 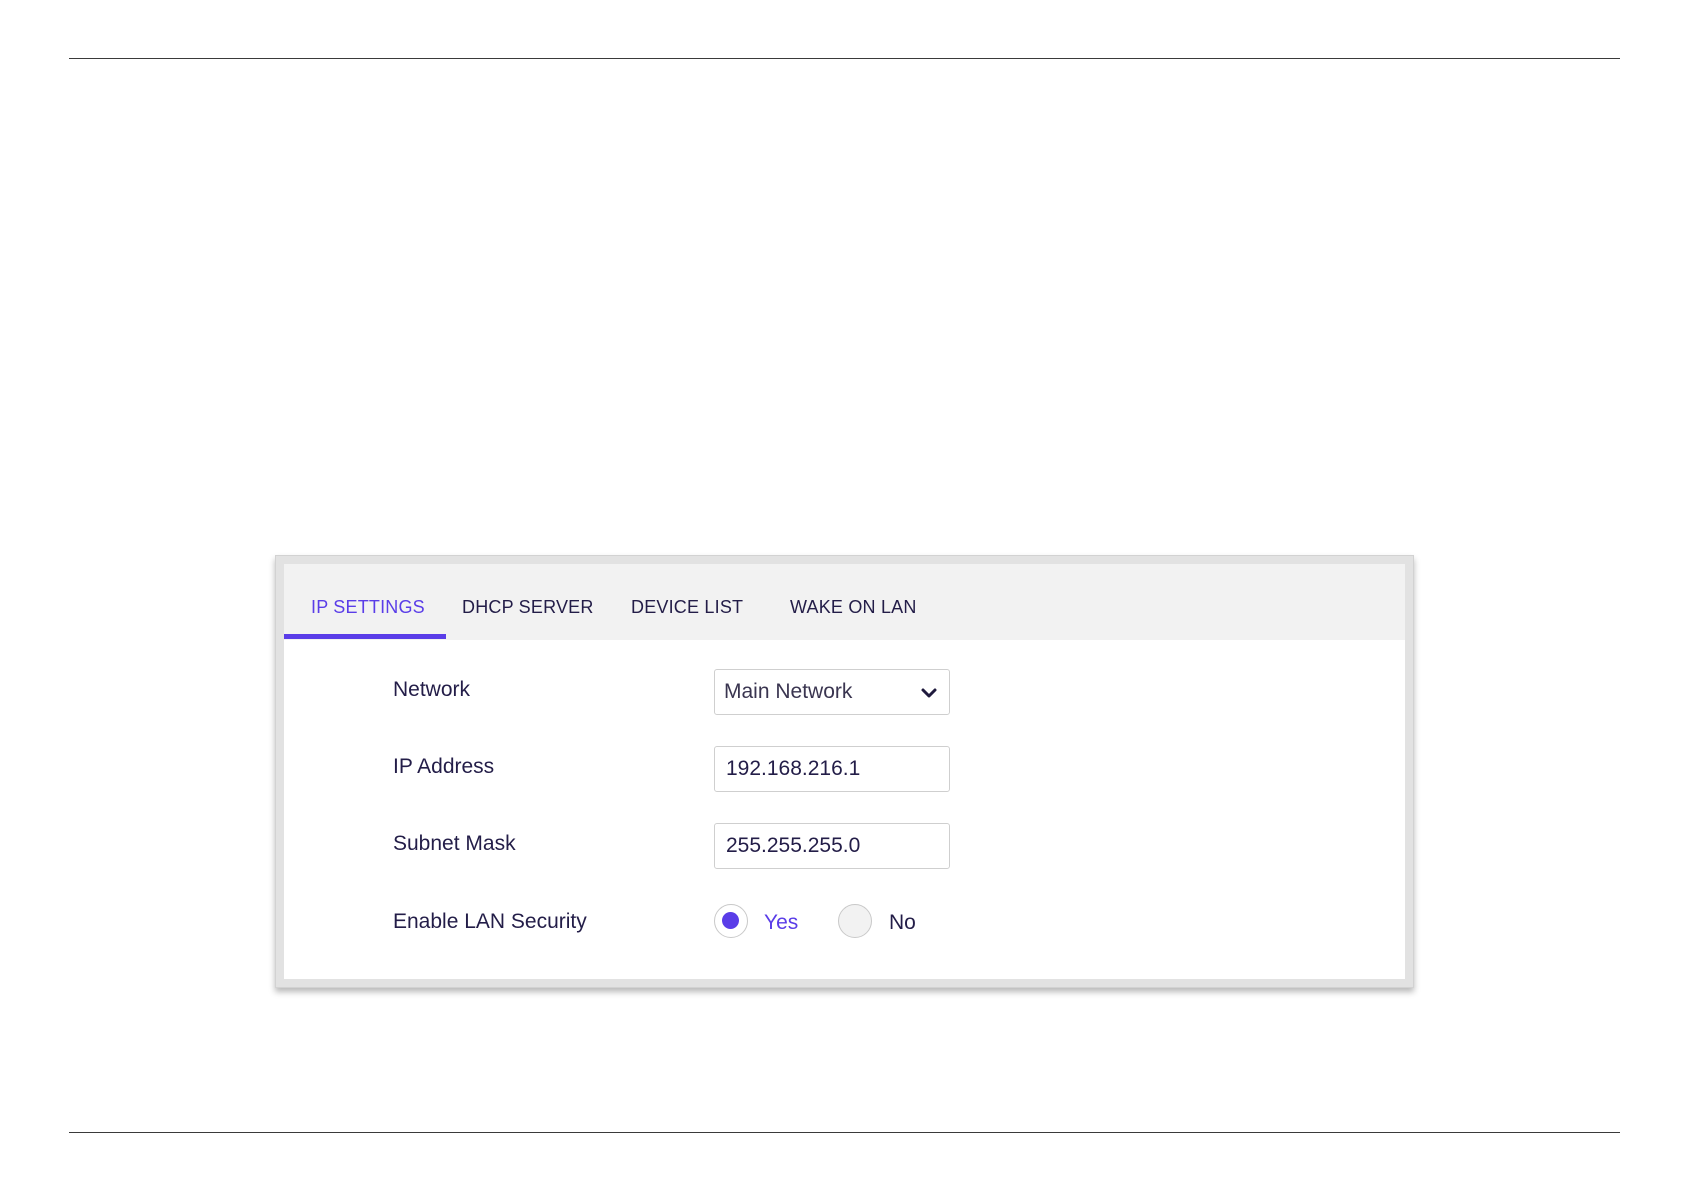 What do you see at coordinates (454, 843) in the screenshot?
I see `subnet-mask-label: Subnet Mask` at bounding box center [454, 843].